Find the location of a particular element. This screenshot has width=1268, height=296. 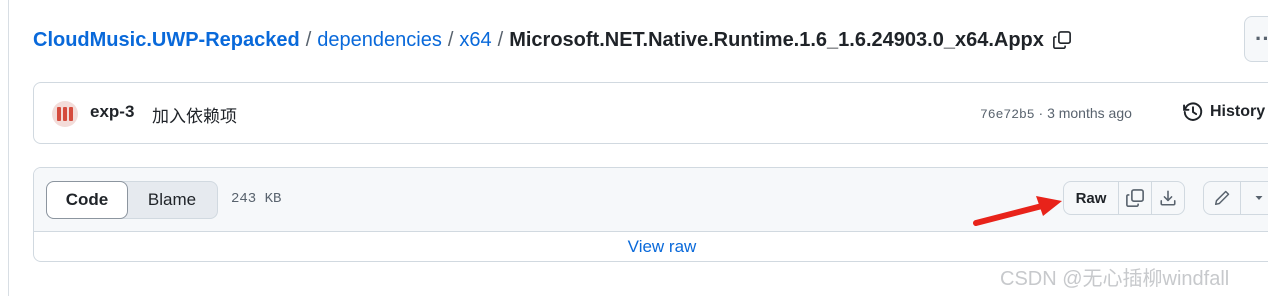

download-button is located at coordinates (1167, 198).